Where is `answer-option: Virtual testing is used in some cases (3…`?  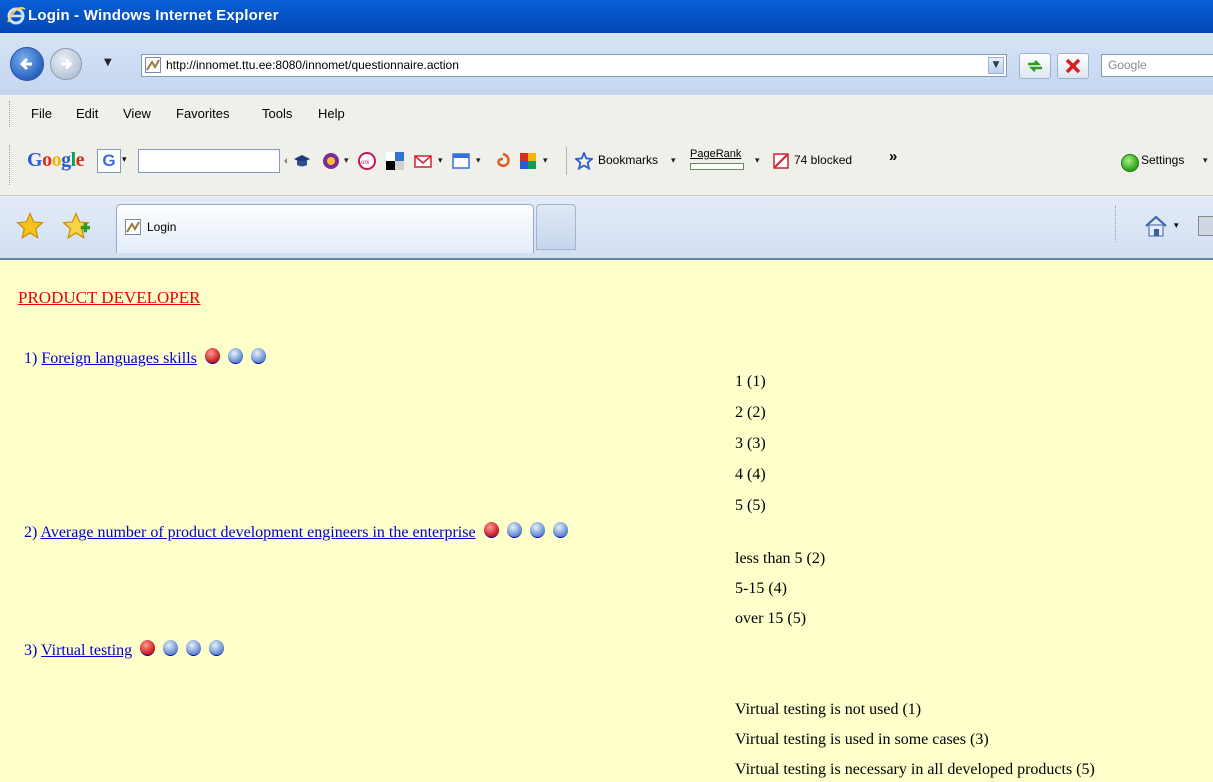
answer-option: Virtual testing is used in some cases (3… is located at coordinates (862, 739).